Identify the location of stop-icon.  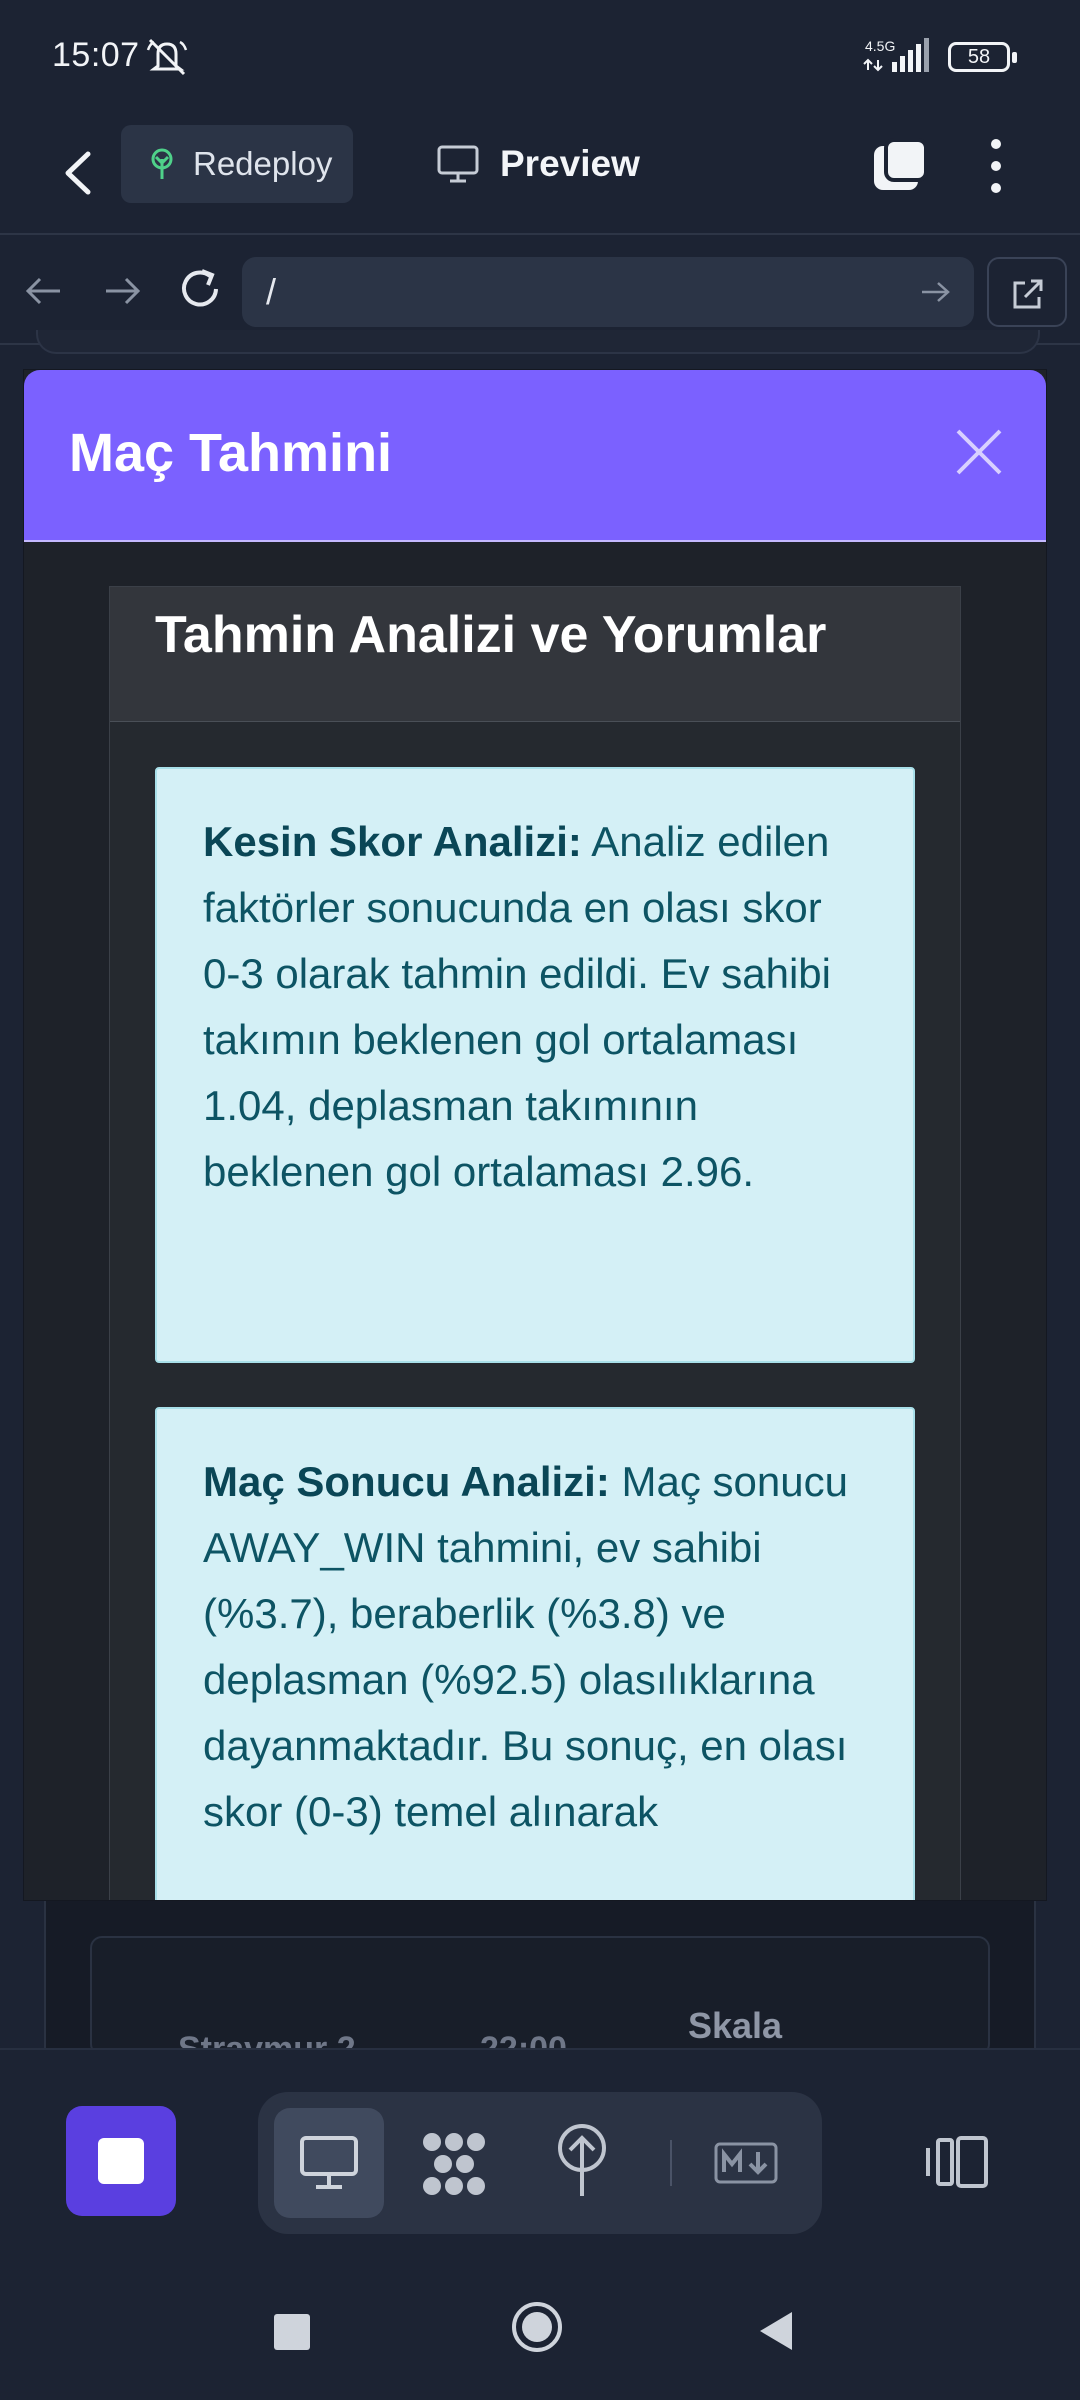
(121, 2161).